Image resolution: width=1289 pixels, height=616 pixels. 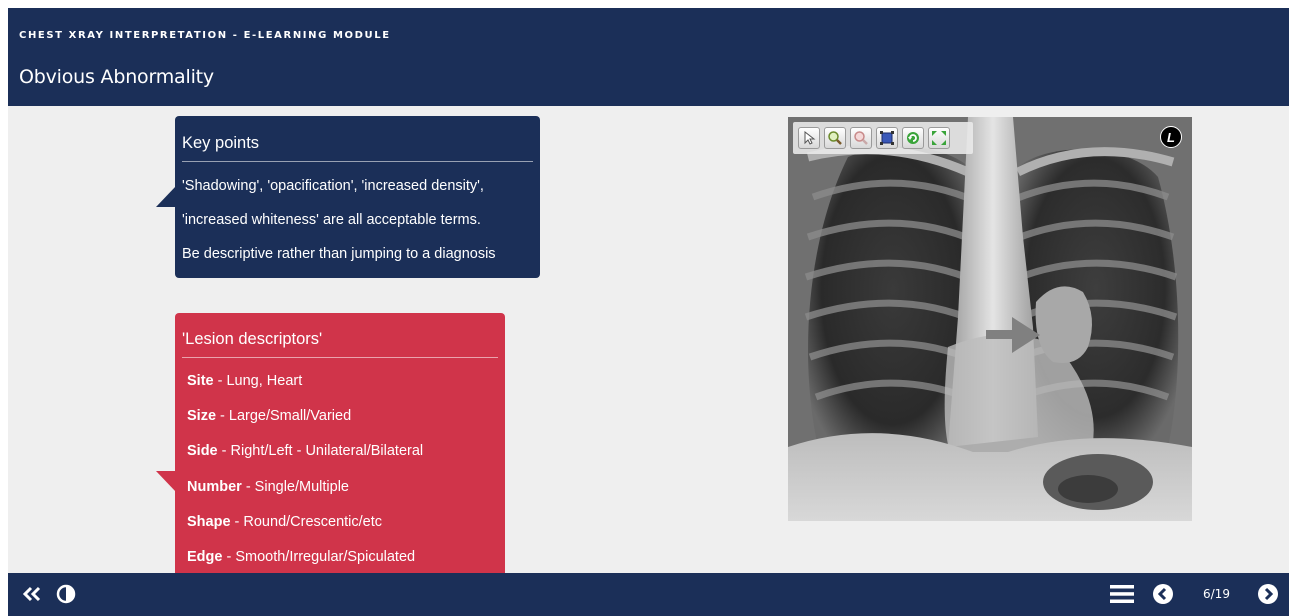 I want to click on zoom-in-icon, so click(x=835, y=138).